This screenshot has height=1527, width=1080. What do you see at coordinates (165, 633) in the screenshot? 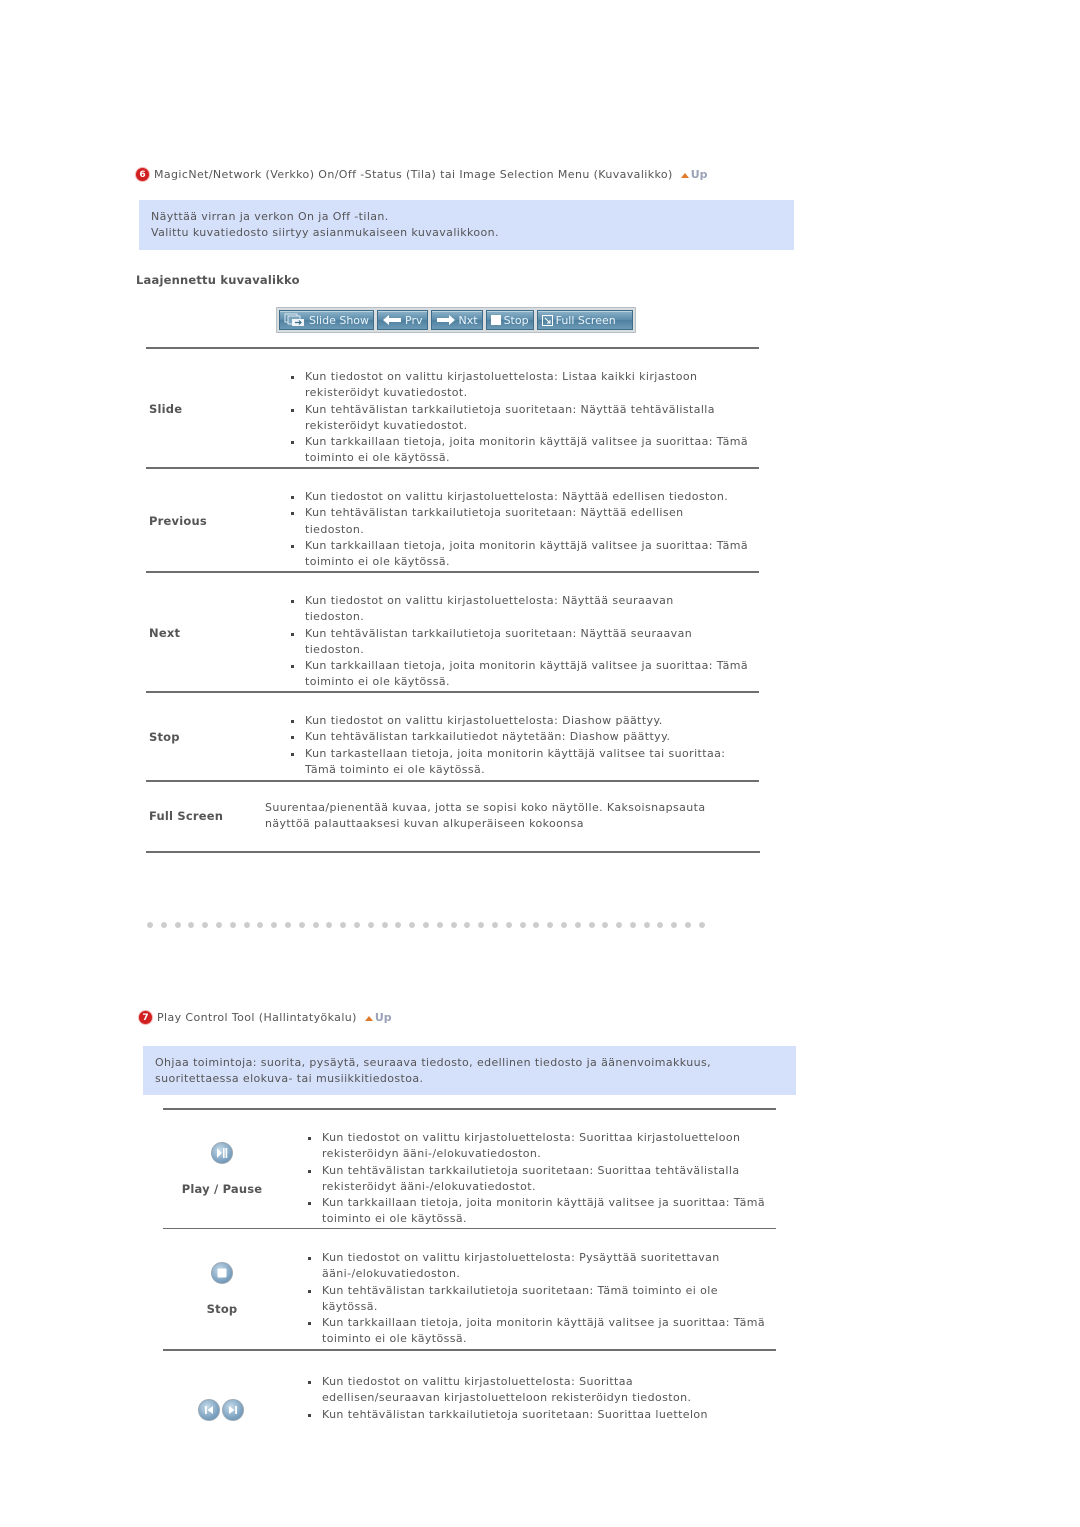
I see `row-label-next: Next` at bounding box center [165, 633].